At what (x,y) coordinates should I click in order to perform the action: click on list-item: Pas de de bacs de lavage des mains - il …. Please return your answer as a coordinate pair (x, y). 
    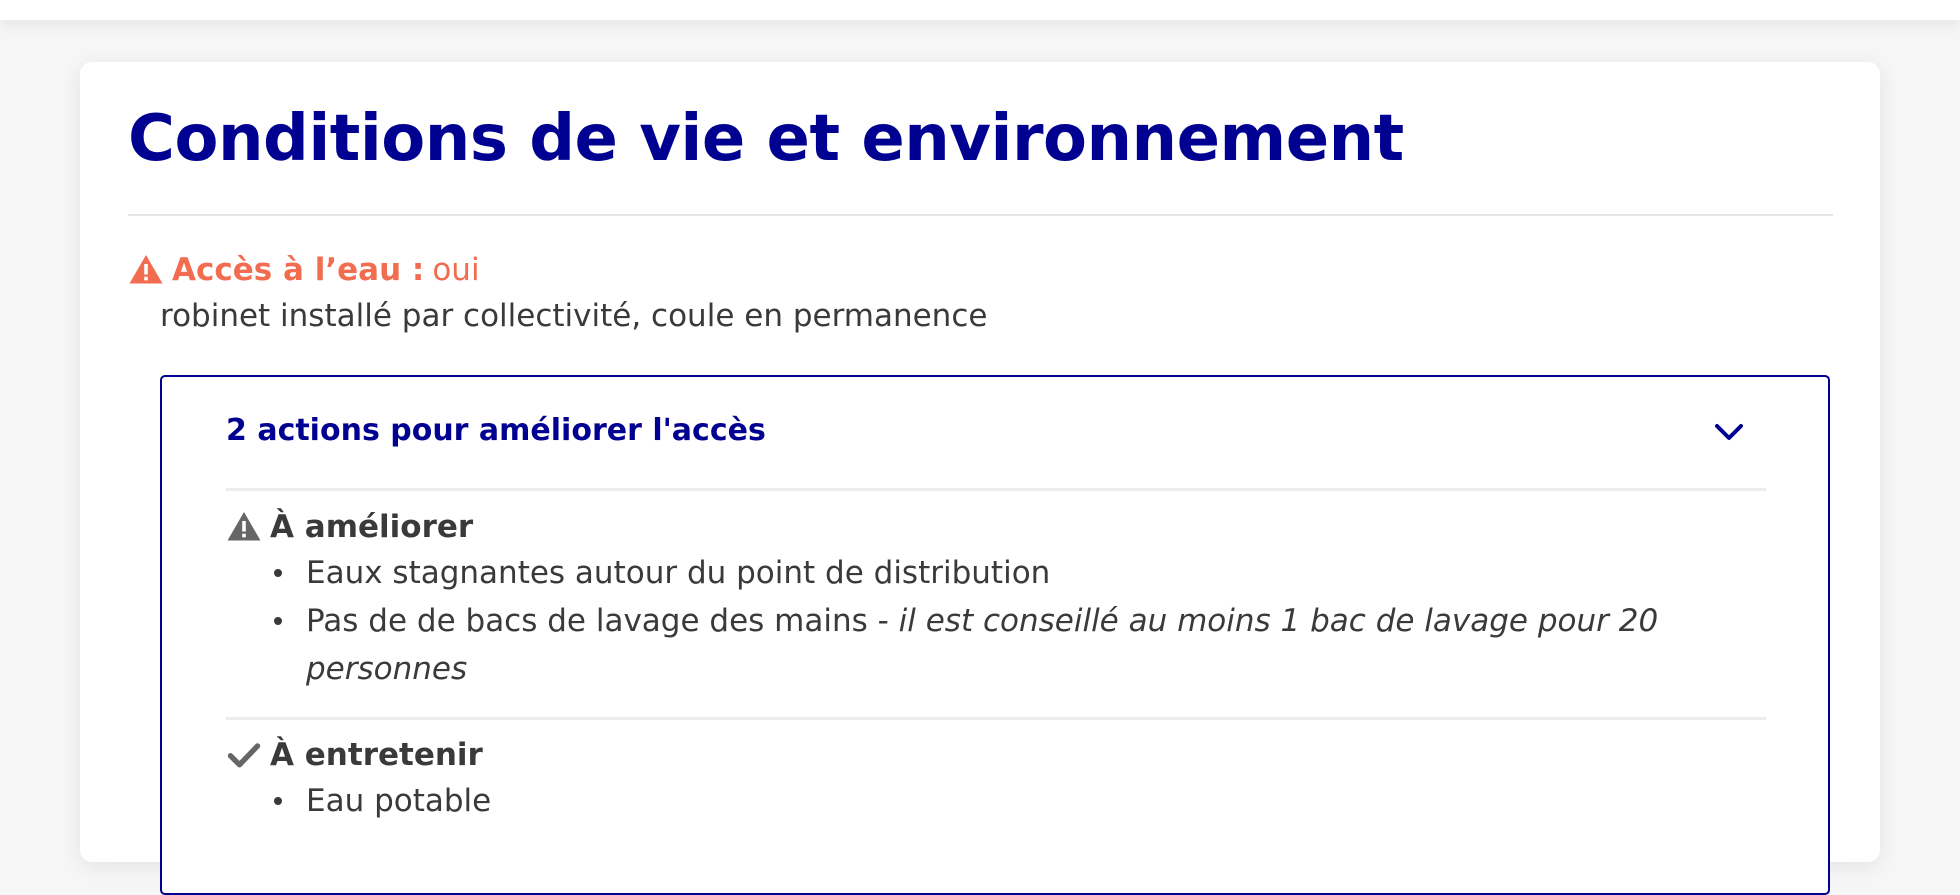
    Looking at the image, I should click on (1020, 645).